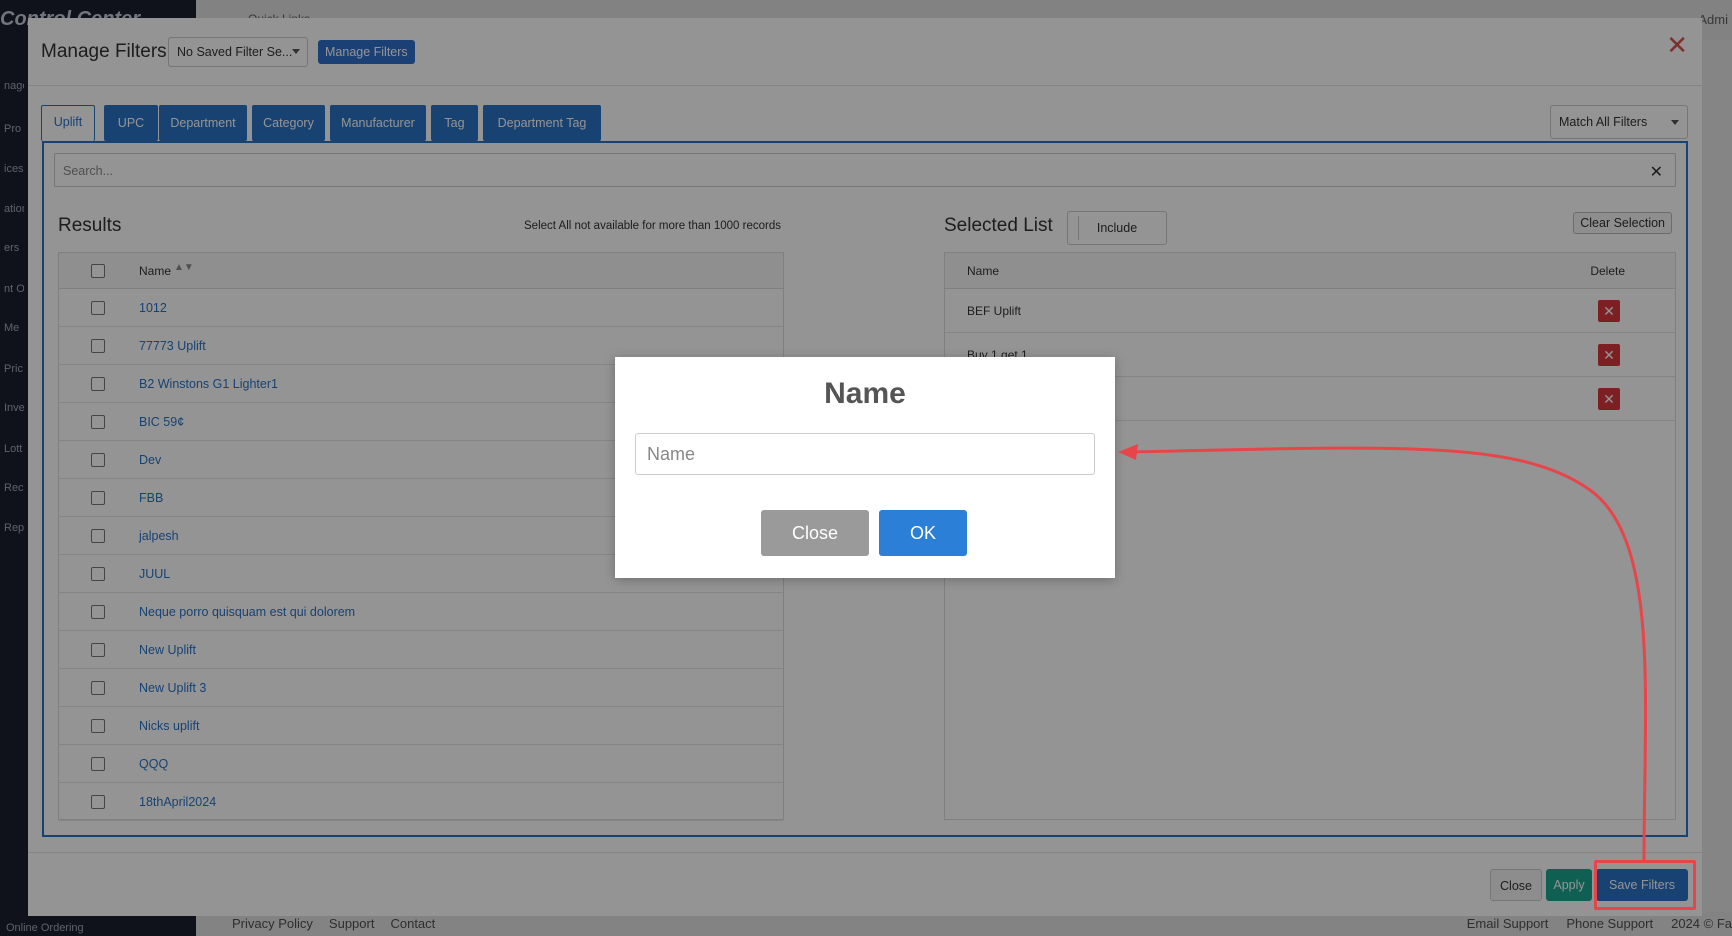  I want to click on row-name-link: BIC 59¢, so click(161, 422).